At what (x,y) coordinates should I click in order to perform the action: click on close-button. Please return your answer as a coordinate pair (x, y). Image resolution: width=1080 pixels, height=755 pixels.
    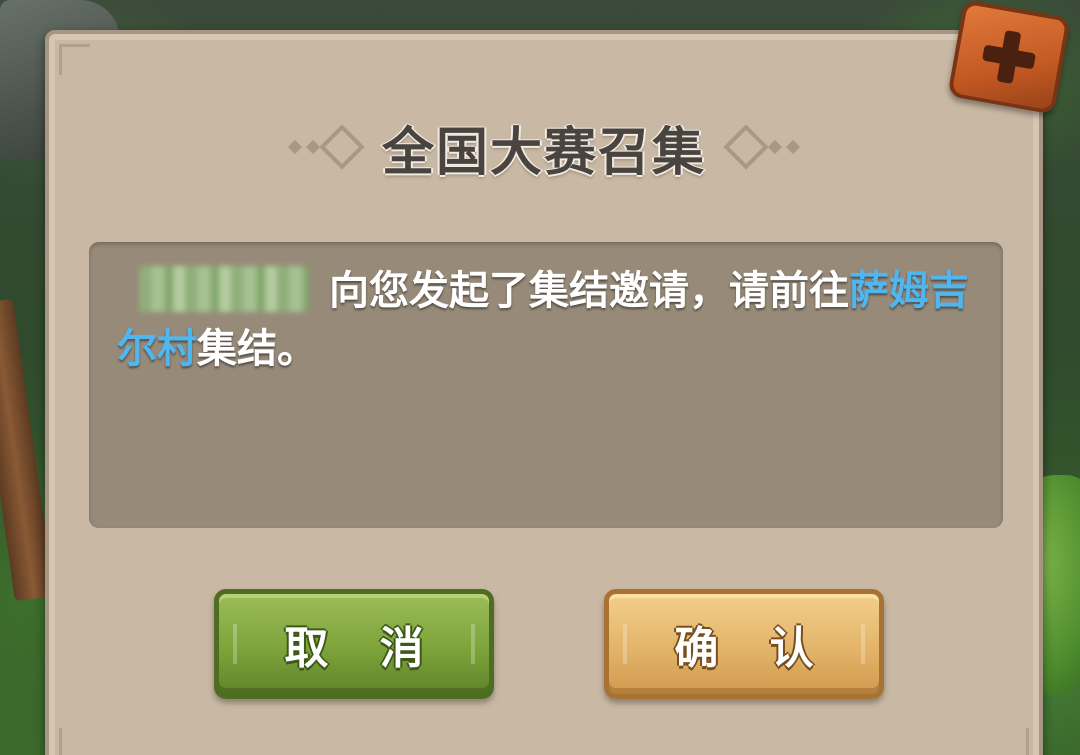
    Looking at the image, I should click on (1009, 57).